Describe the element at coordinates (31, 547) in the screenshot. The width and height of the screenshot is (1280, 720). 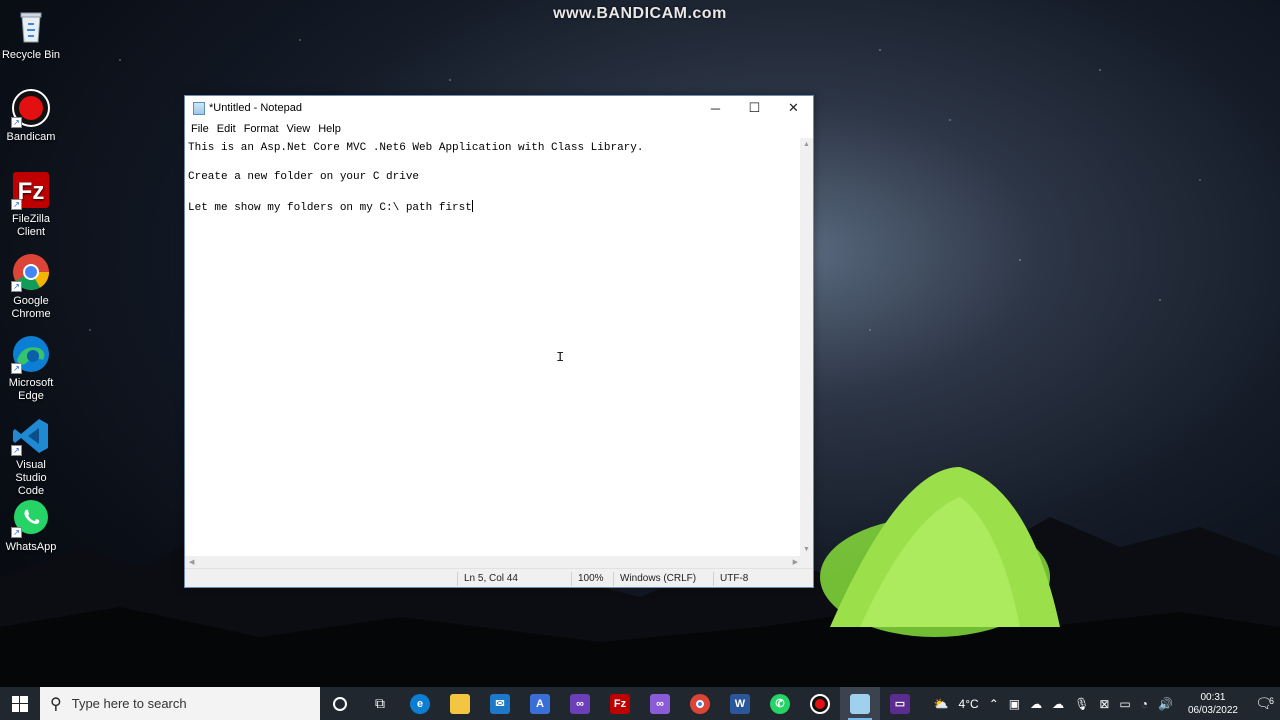
I see `desktop-icon-label: WhatsApp` at that location.